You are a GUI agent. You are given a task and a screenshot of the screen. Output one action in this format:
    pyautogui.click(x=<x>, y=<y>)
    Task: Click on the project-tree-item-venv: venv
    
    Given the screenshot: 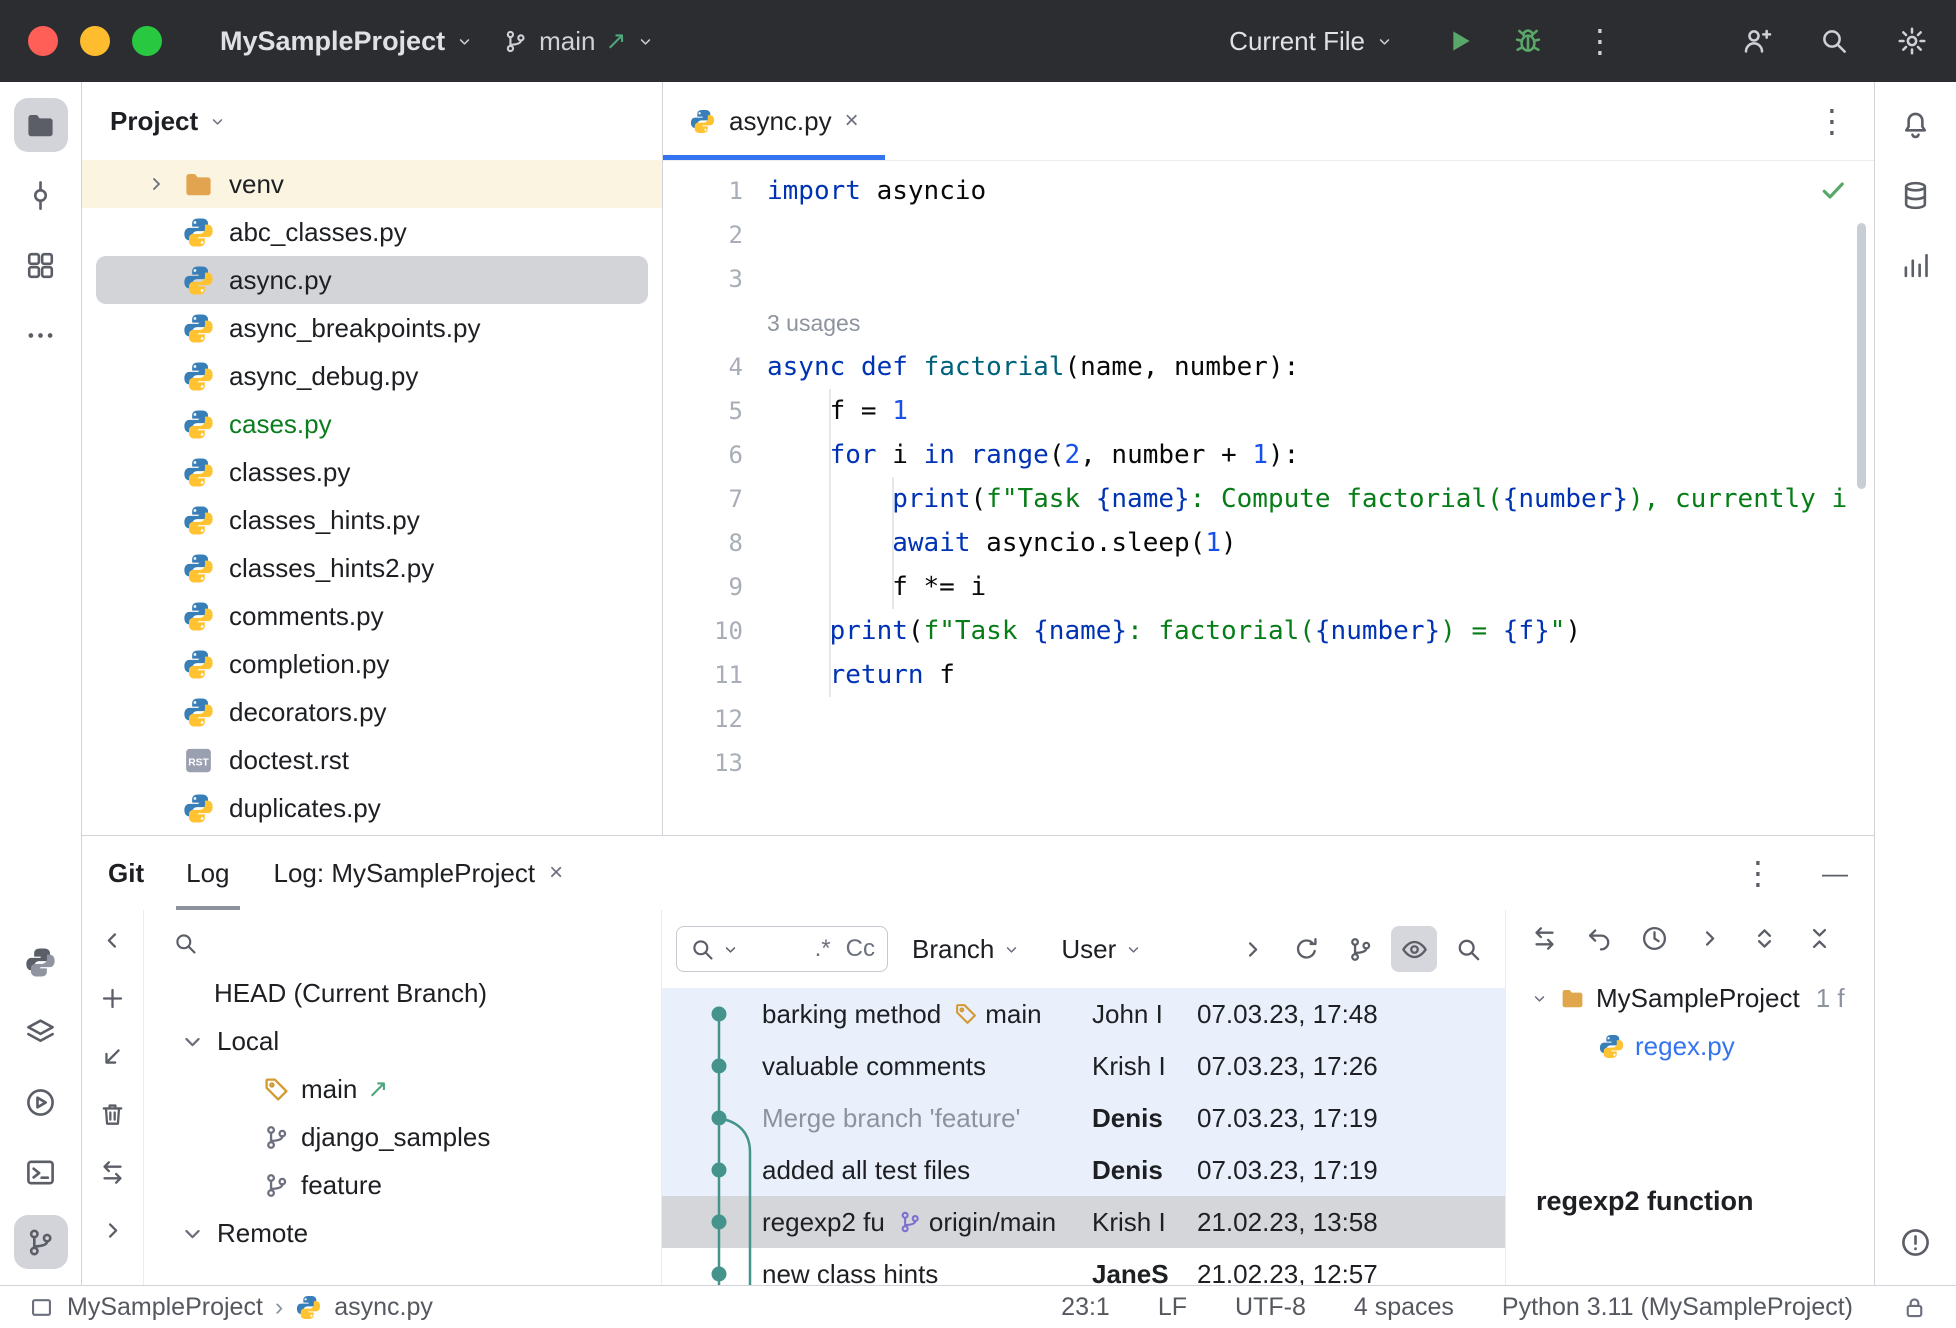 What is the action you would take?
    pyautogui.click(x=372, y=184)
    